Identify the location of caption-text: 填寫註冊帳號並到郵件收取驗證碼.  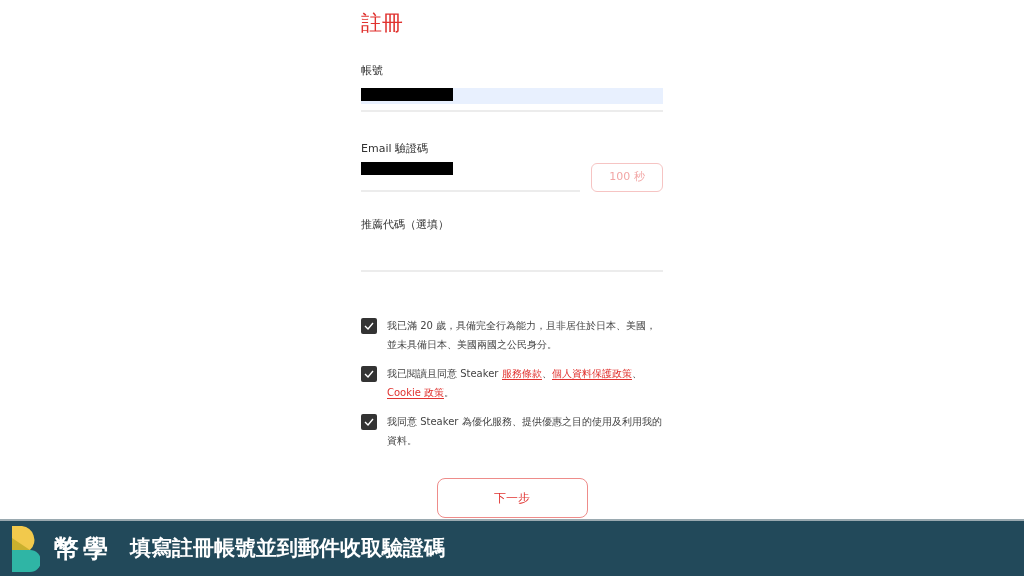
(287, 548).